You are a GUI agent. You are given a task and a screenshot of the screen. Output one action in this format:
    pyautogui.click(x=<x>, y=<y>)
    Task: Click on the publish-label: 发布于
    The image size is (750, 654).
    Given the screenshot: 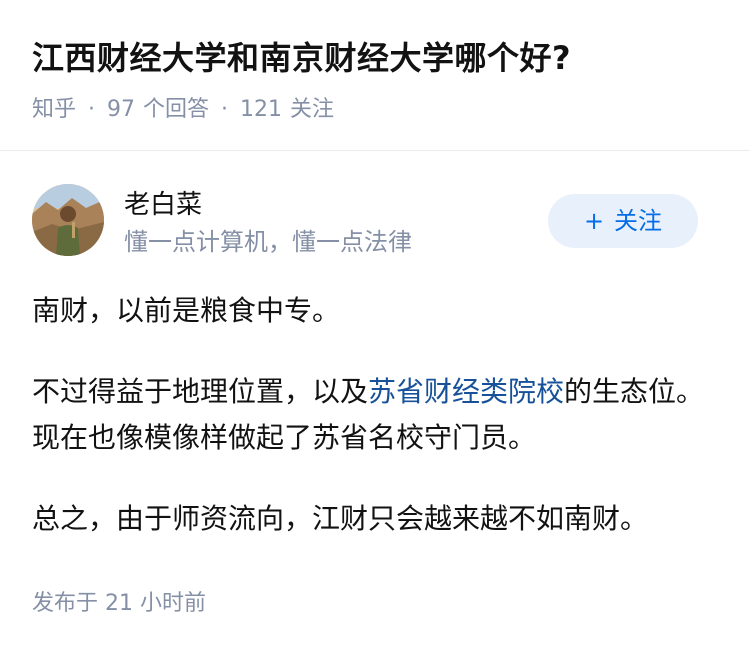 What is the action you would take?
    pyautogui.click(x=65, y=603)
    